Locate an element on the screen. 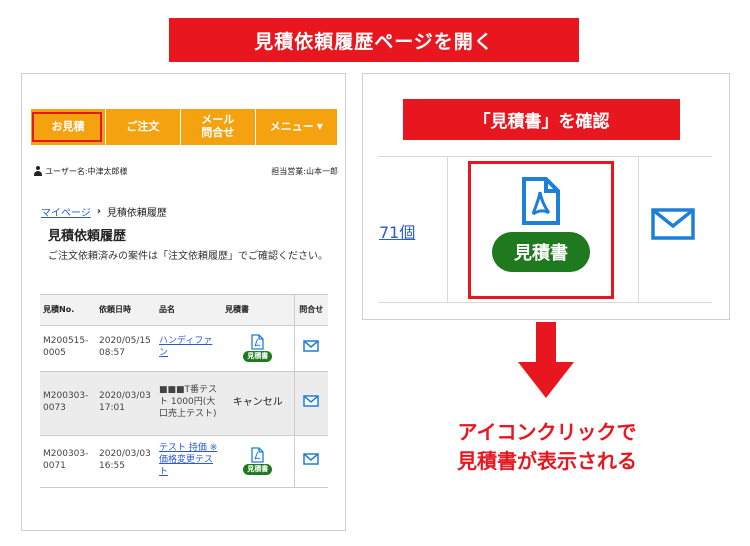 This screenshot has height=546, width=750. nav-menu: メニュー ▼ is located at coordinates (296, 127).